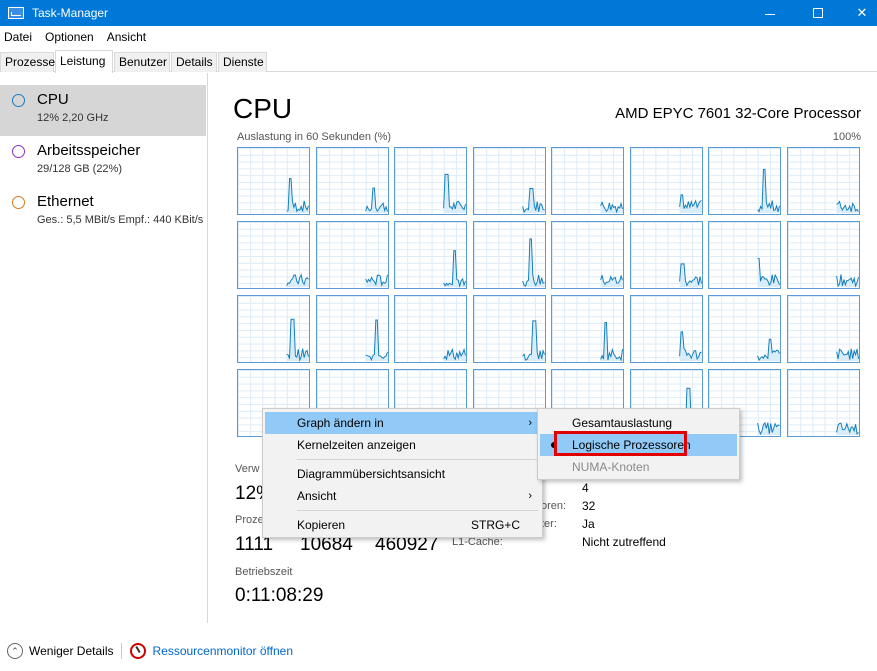 Image resolution: width=877 pixels, height=671 pixels. What do you see at coordinates (18, 202) in the screenshot?
I see `ethernet-indicator-icon` at bounding box center [18, 202].